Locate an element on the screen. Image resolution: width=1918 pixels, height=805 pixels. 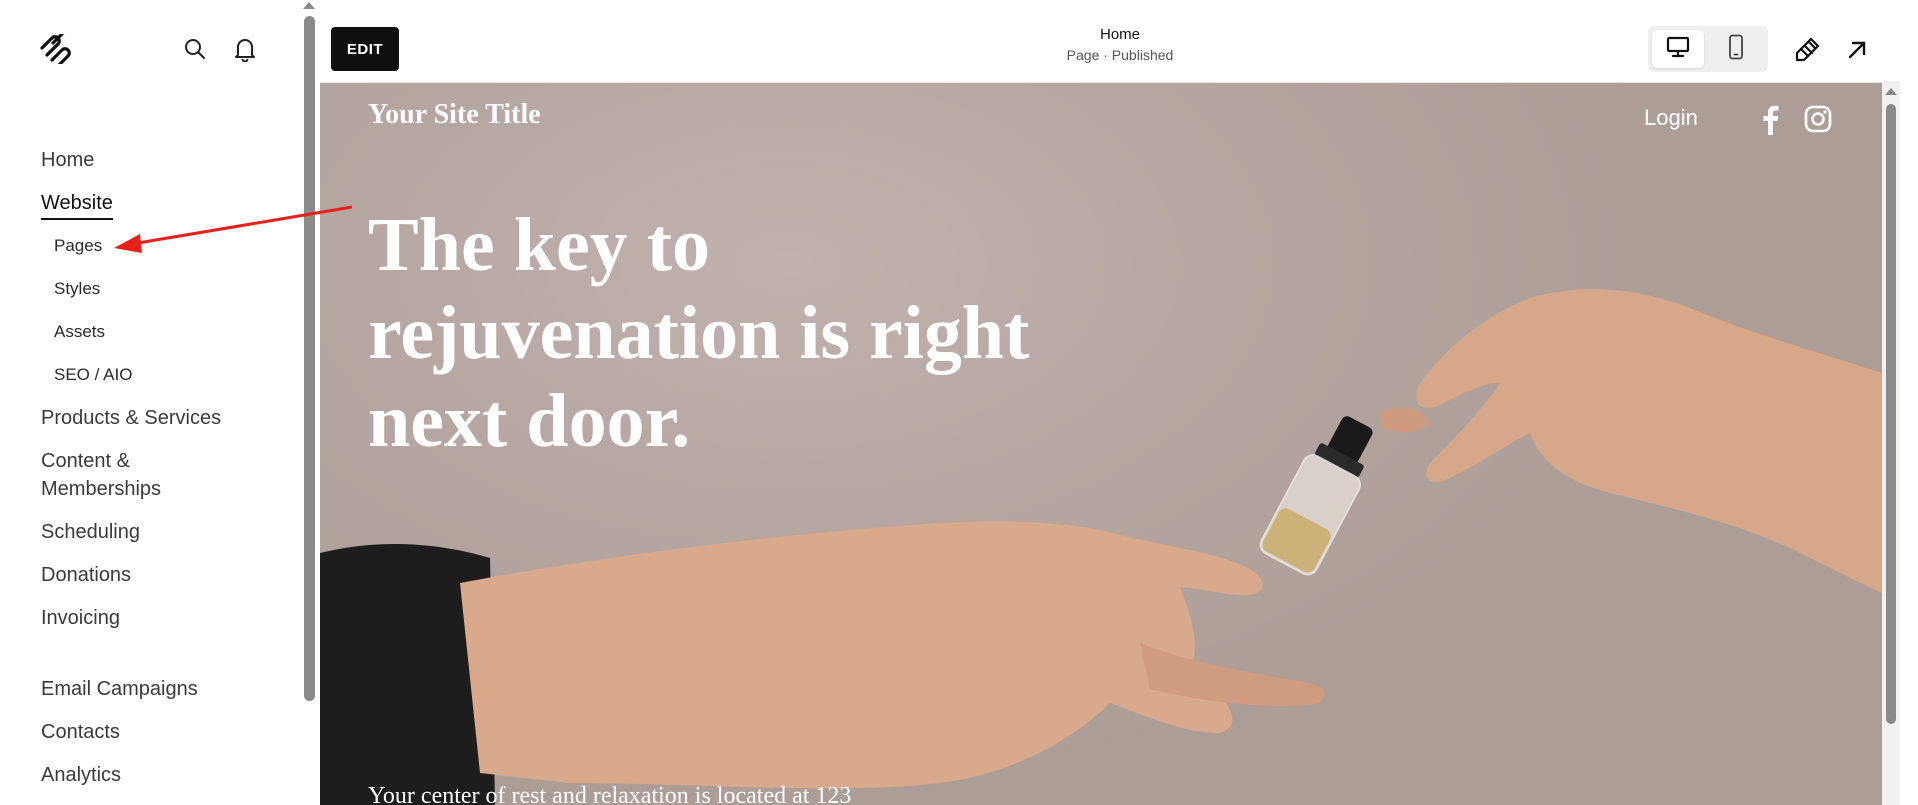
facebook-icon is located at coordinates (1770, 119).